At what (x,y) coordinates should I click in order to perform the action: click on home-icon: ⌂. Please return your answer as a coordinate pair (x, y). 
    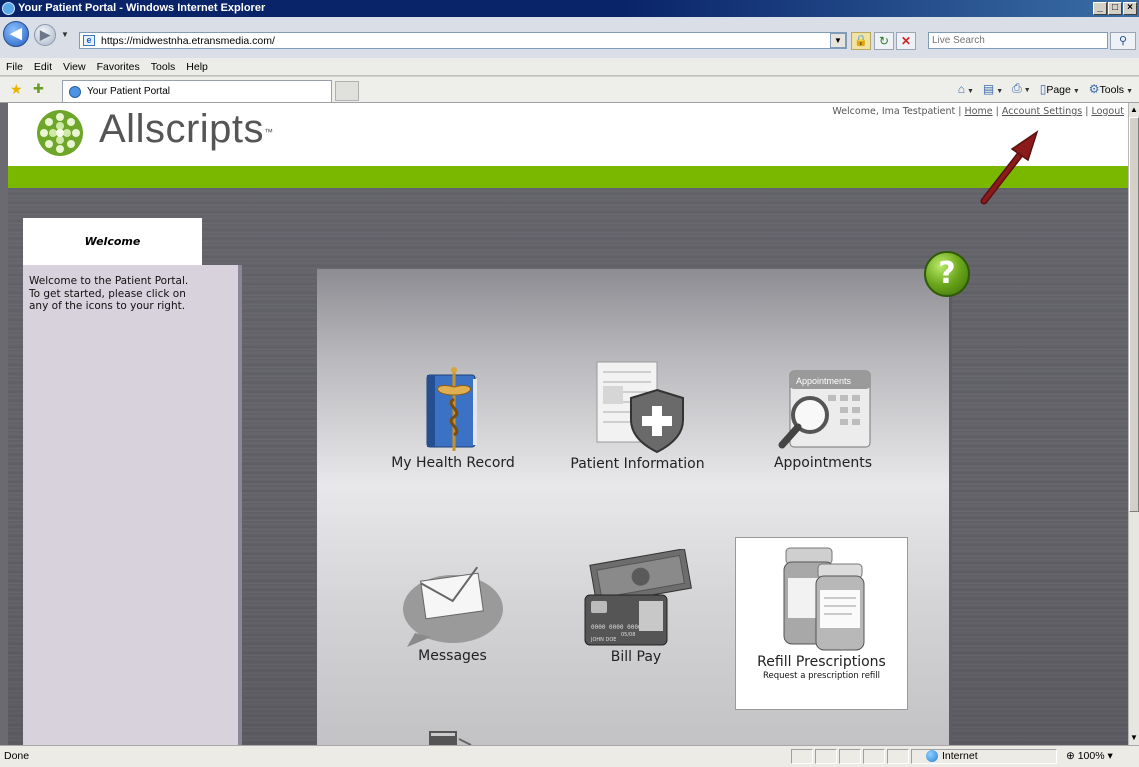
    Looking at the image, I should click on (961, 88).